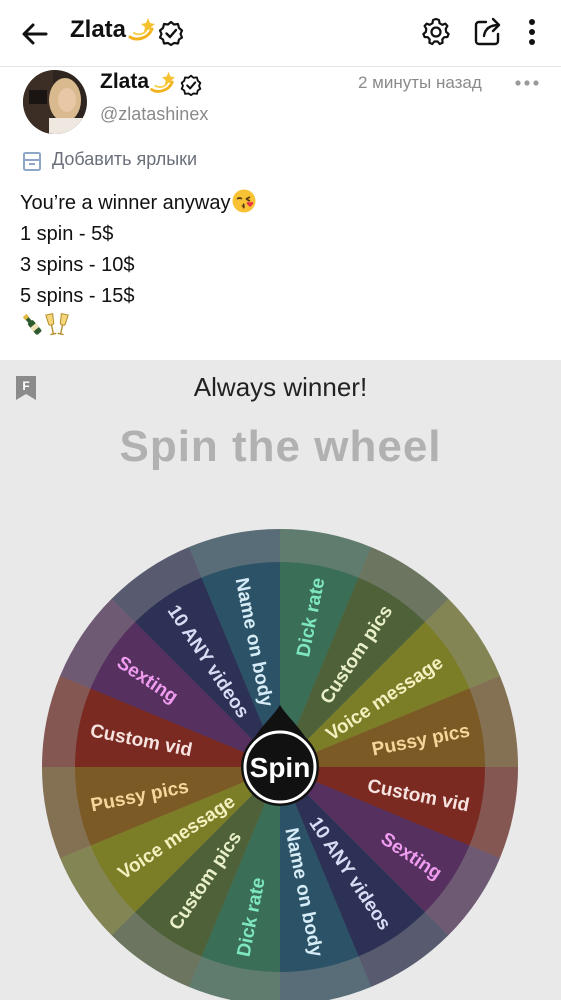  Describe the element at coordinates (280, 767) in the screenshot. I see `spin-button-label: Spin` at that location.